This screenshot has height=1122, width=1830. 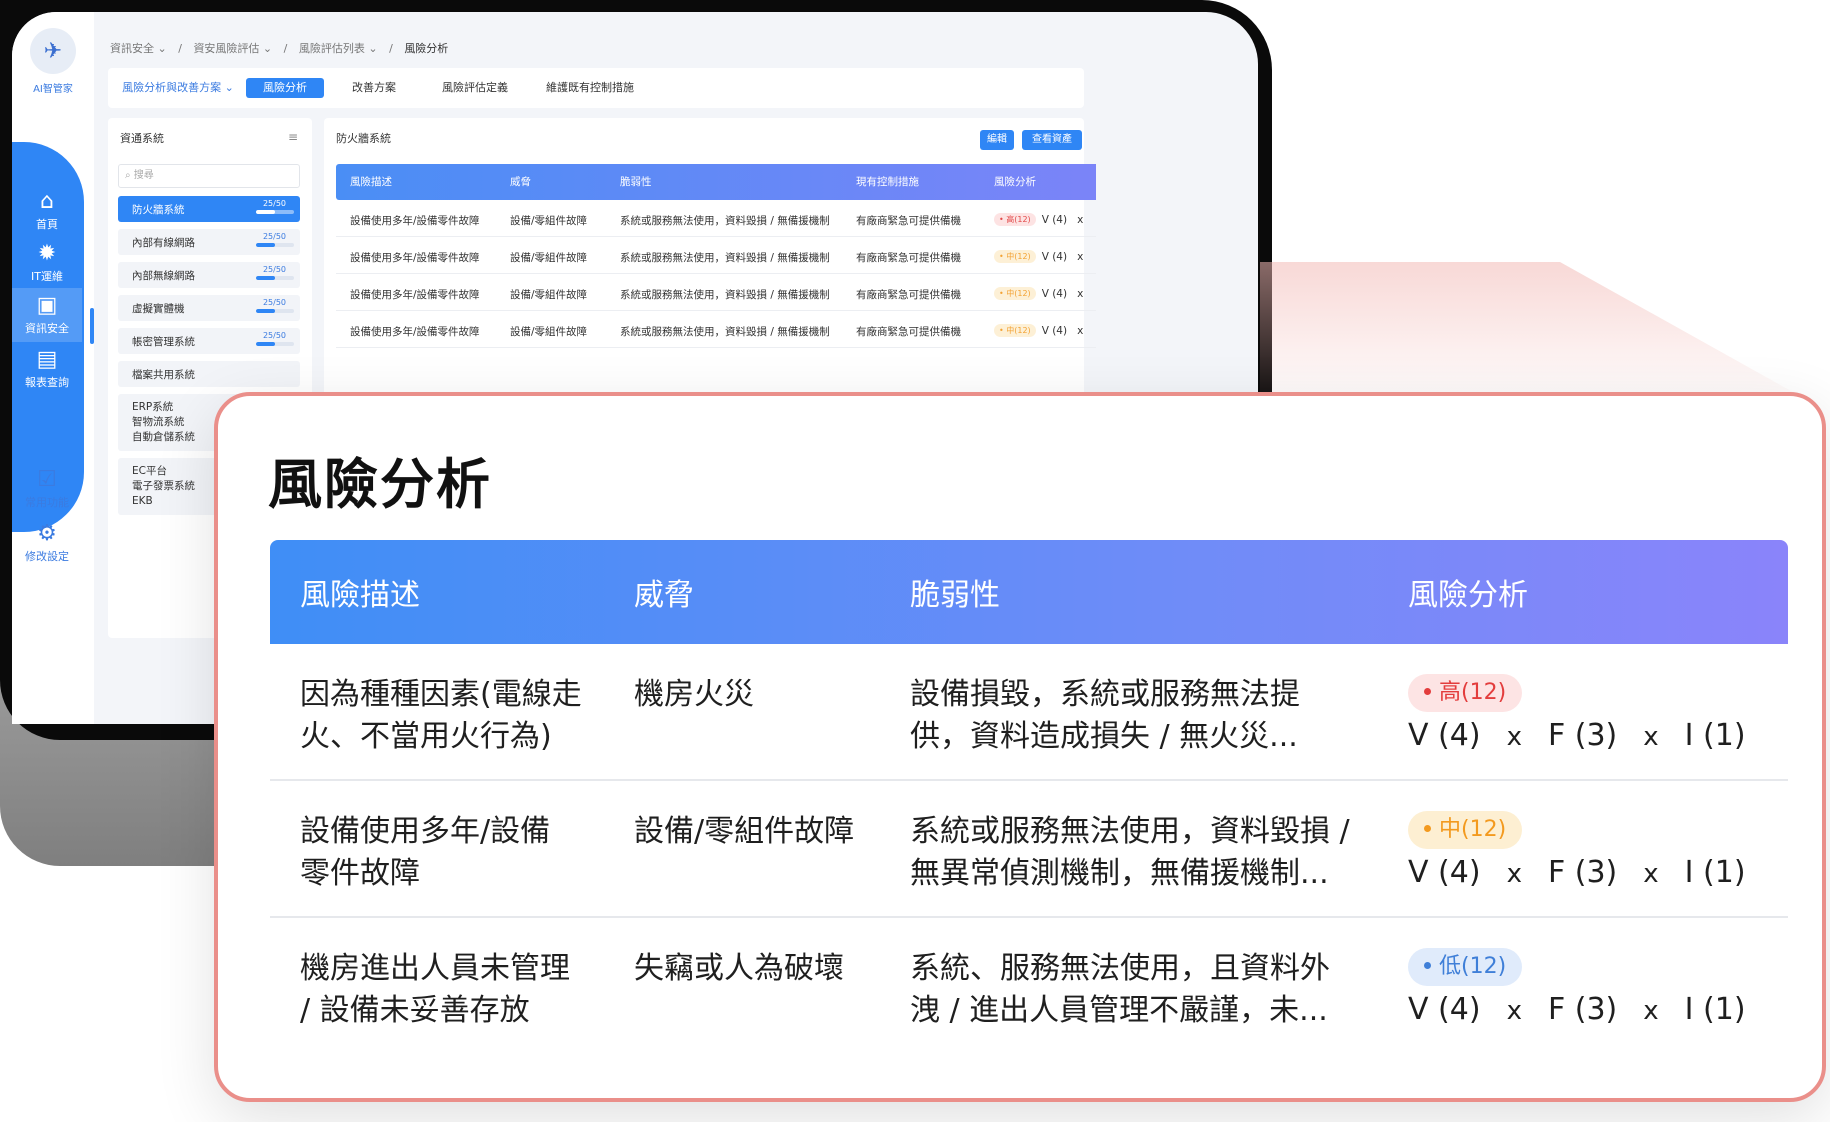 I want to click on sidebar-item-favorites: ☑ 常用功能, so click(x=47, y=489).